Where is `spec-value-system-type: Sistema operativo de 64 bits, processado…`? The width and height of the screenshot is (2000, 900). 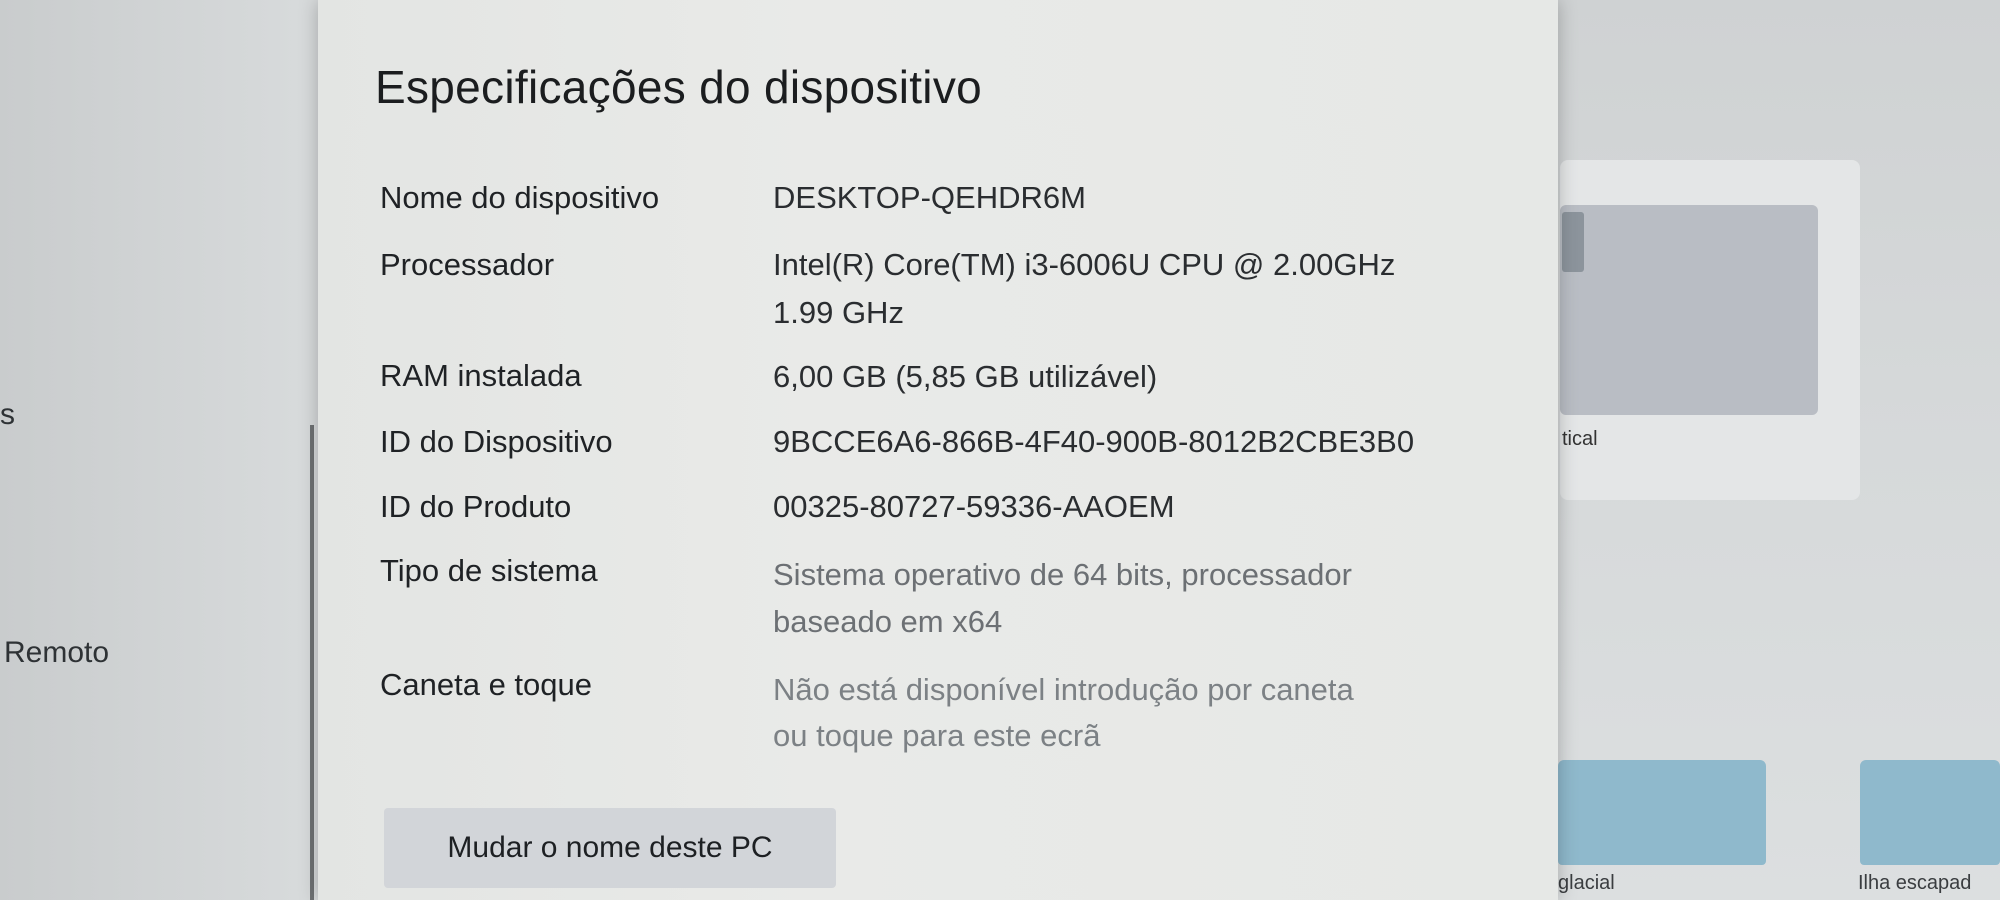 spec-value-system-type: Sistema operativo de 64 bits, processado… is located at coordinates (1062, 574).